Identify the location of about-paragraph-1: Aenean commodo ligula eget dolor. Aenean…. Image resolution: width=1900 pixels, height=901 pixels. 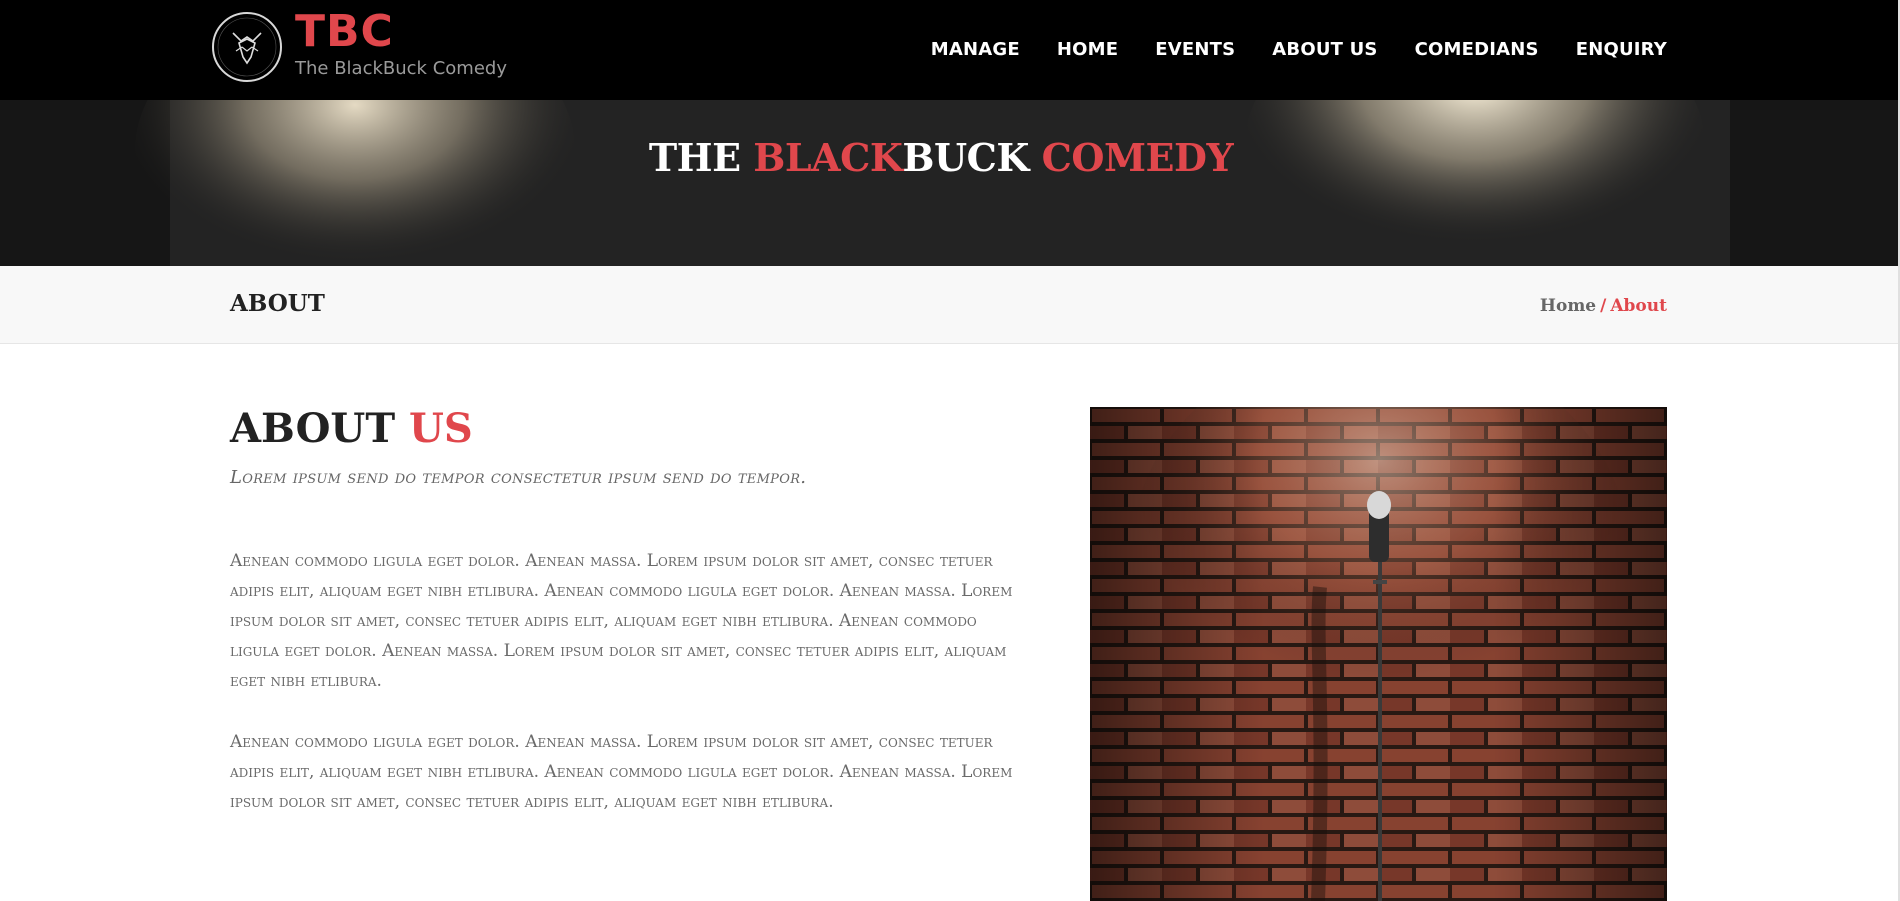
(621, 621).